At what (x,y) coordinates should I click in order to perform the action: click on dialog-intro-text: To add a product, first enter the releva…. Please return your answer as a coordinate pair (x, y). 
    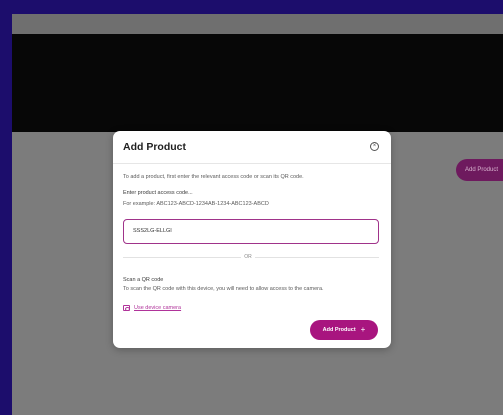
    Looking at the image, I should click on (213, 177).